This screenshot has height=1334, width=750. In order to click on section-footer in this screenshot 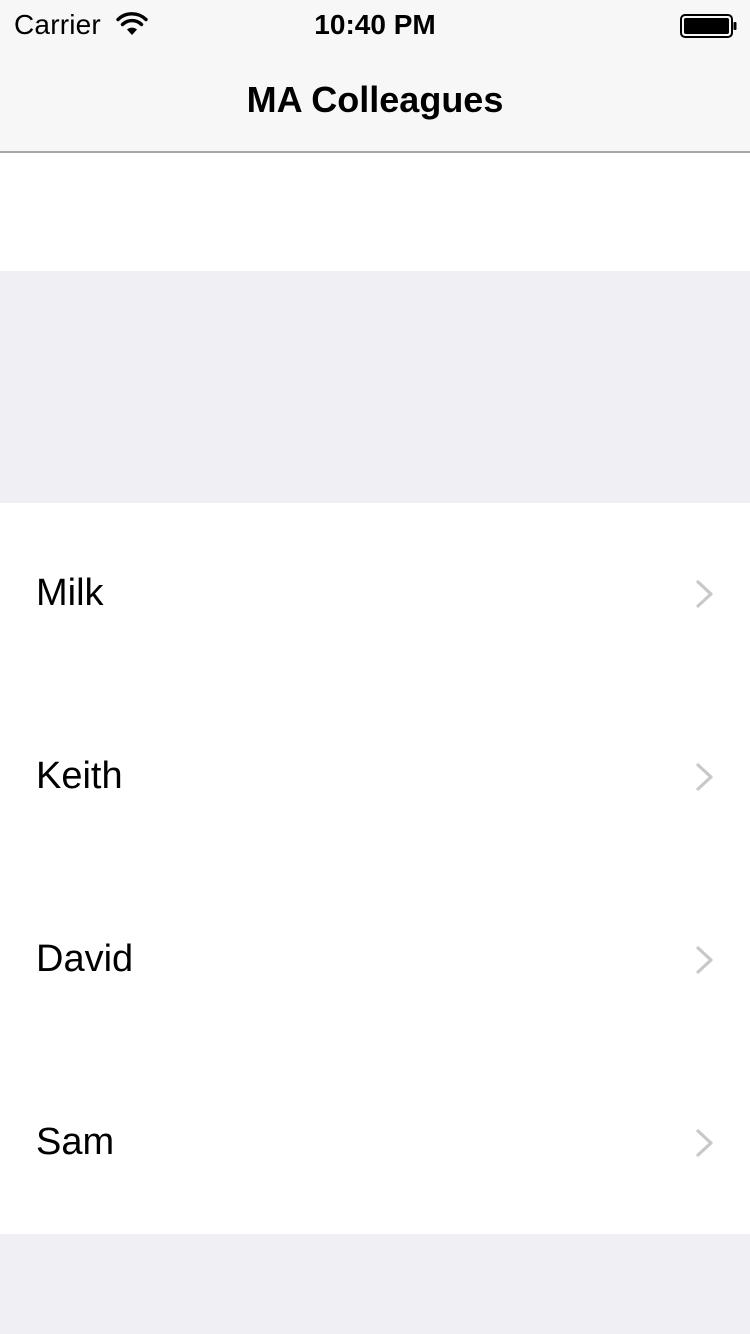, I will do `click(375, 1284)`.